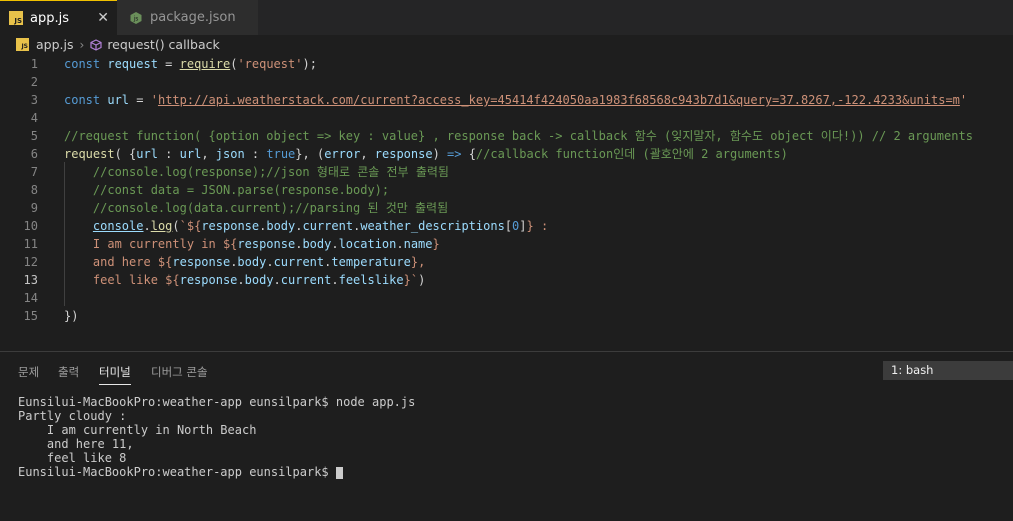 This screenshot has height=521, width=1013. Describe the element at coordinates (71, 316) in the screenshot. I see `code-text: })` at that location.